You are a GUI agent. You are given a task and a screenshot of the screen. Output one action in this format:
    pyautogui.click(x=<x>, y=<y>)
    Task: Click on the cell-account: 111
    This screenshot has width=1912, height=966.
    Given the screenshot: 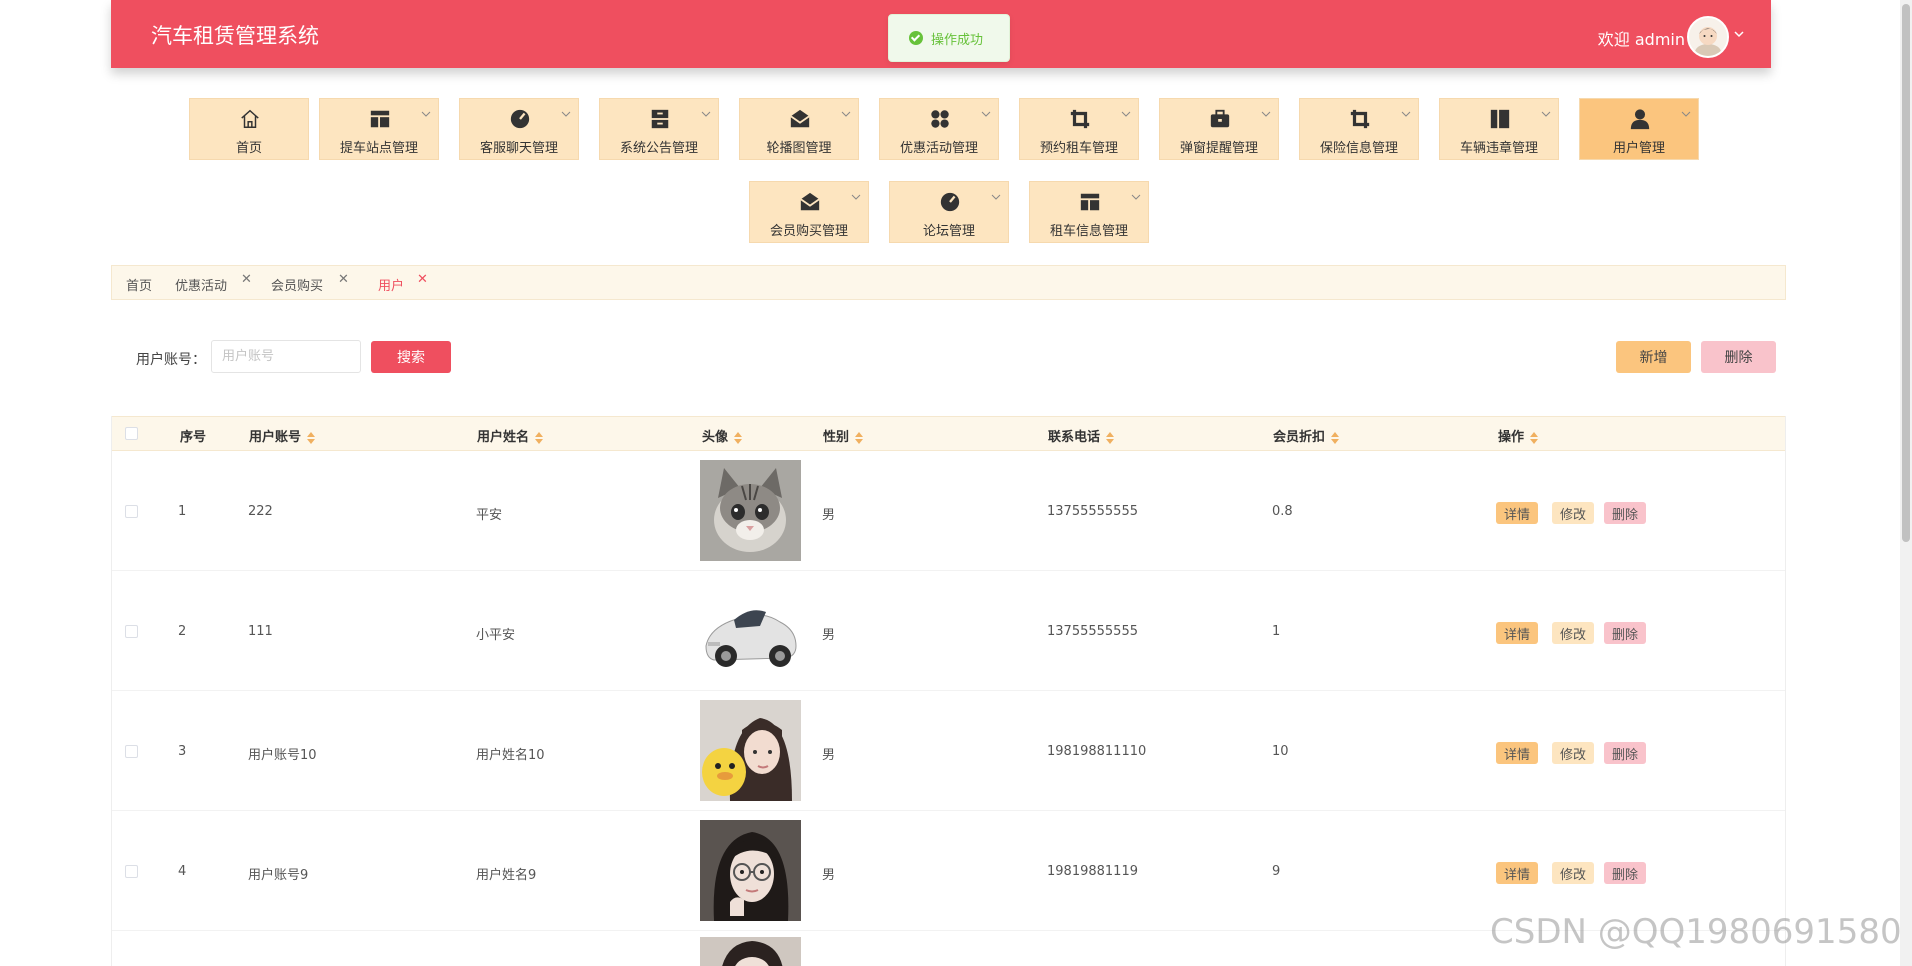 What is the action you would take?
    pyautogui.click(x=260, y=631)
    